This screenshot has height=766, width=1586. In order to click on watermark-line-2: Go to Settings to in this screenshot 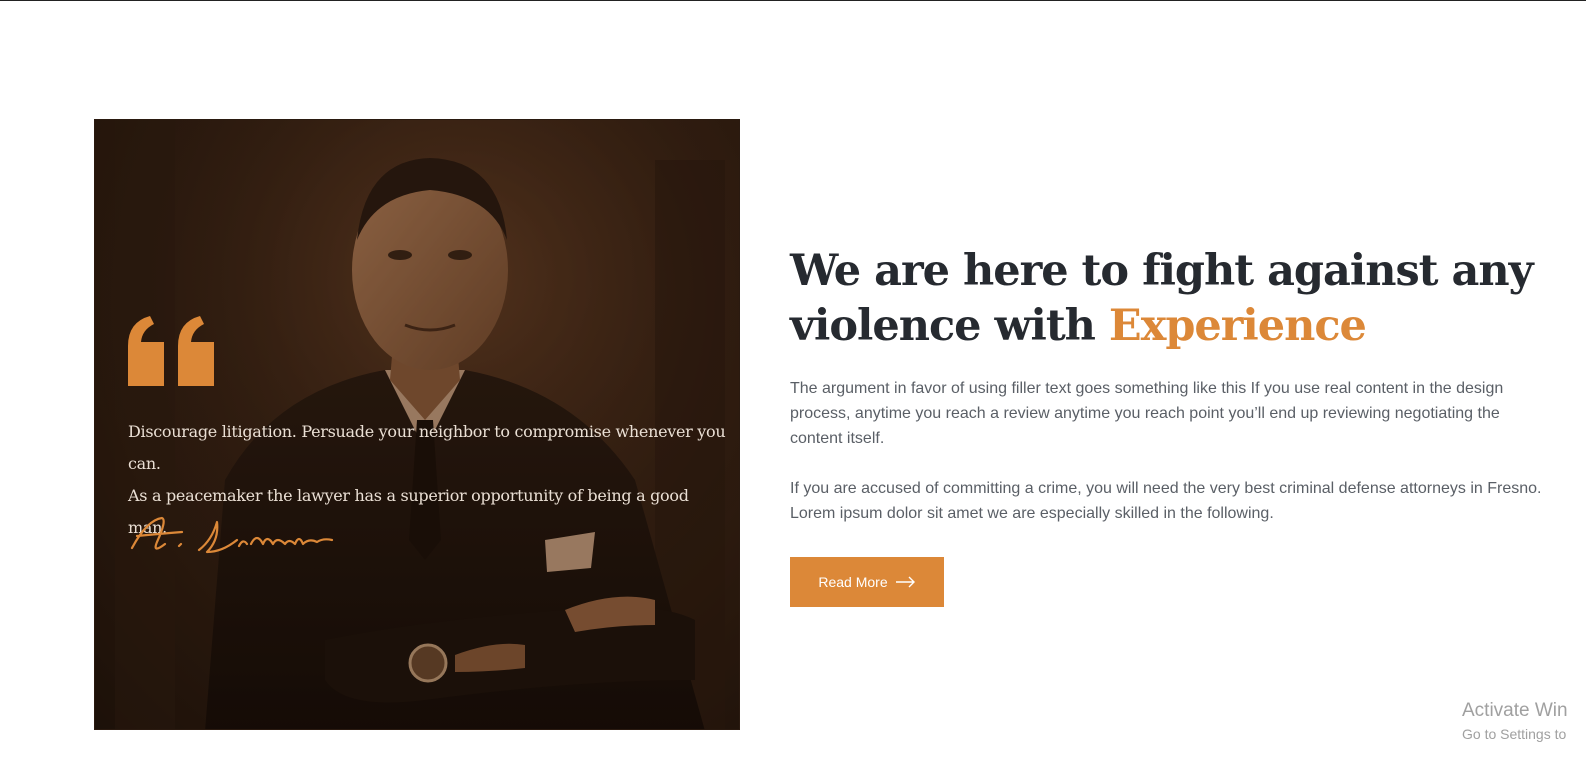, I will do `click(1514, 734)`.